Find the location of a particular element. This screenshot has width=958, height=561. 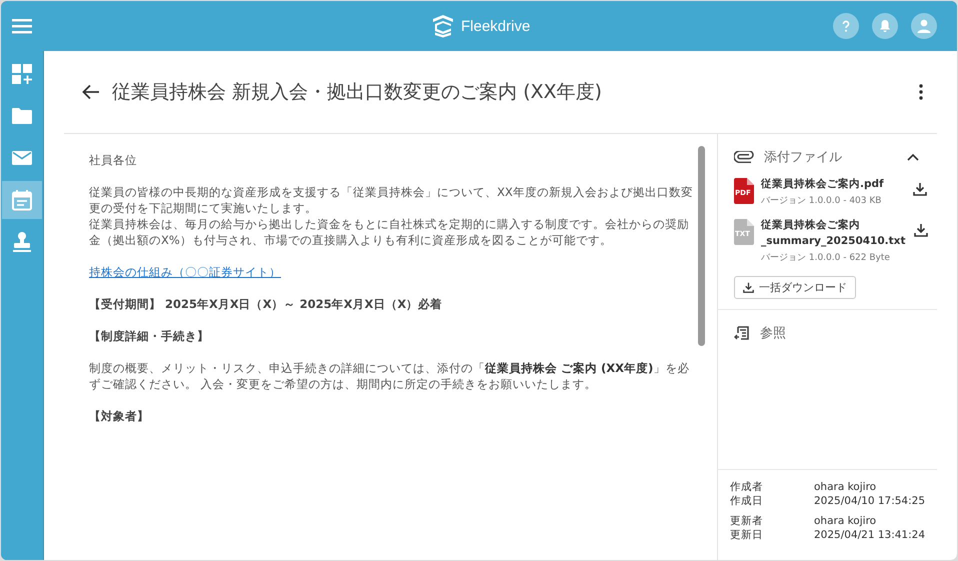

body-text: 従業員持株会は、毎月の給与から拠出した資金をもとに自社株式を定期的に購入する制度です。会社からの奨励金（拠出額のX%）も付与され、市場での直接購入よりも有利に資産形成を図ることが可能です。 is located at coordinates (389, 232).